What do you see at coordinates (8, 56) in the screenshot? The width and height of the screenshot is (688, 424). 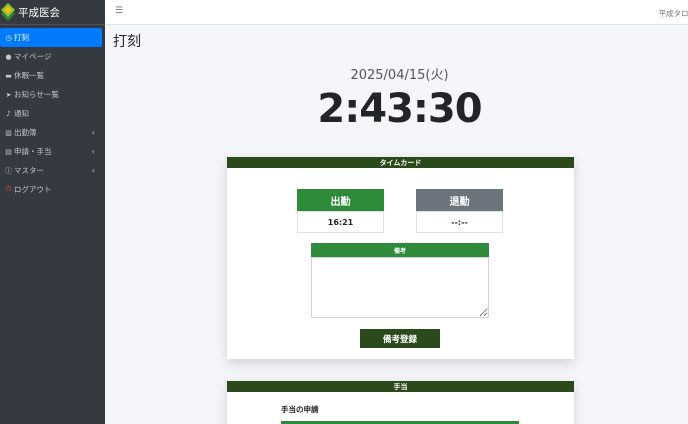 I see `user-icon: ●` at bounding box center [8, 56].